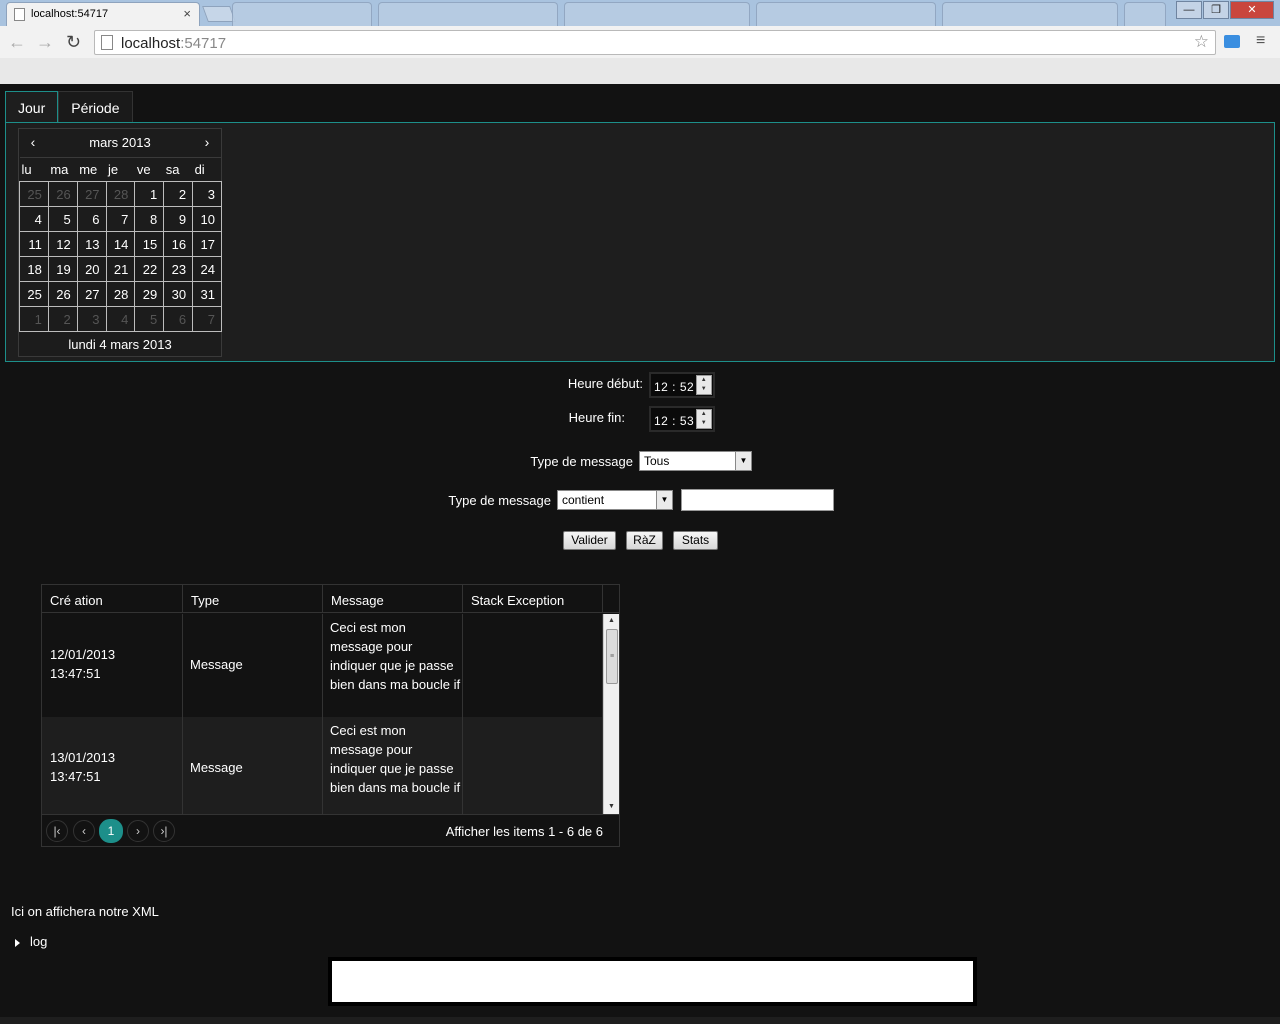  What do you see at coordinates (611, 714) in the screenshot?
I see `grid-scrollbar: ▲ ≡ ▼` at bounding box center [611, 714].